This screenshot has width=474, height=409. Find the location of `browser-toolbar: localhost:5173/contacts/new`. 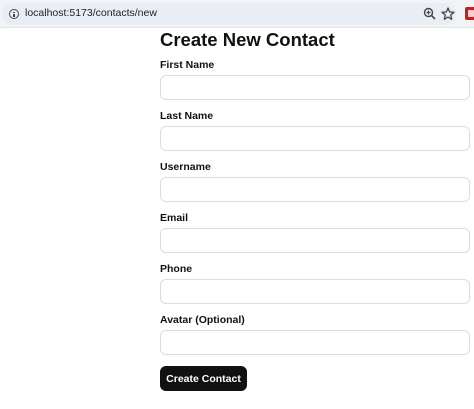

browser-toolbar: localhost:5173/contacts/new is located at coordinates (237, 14).